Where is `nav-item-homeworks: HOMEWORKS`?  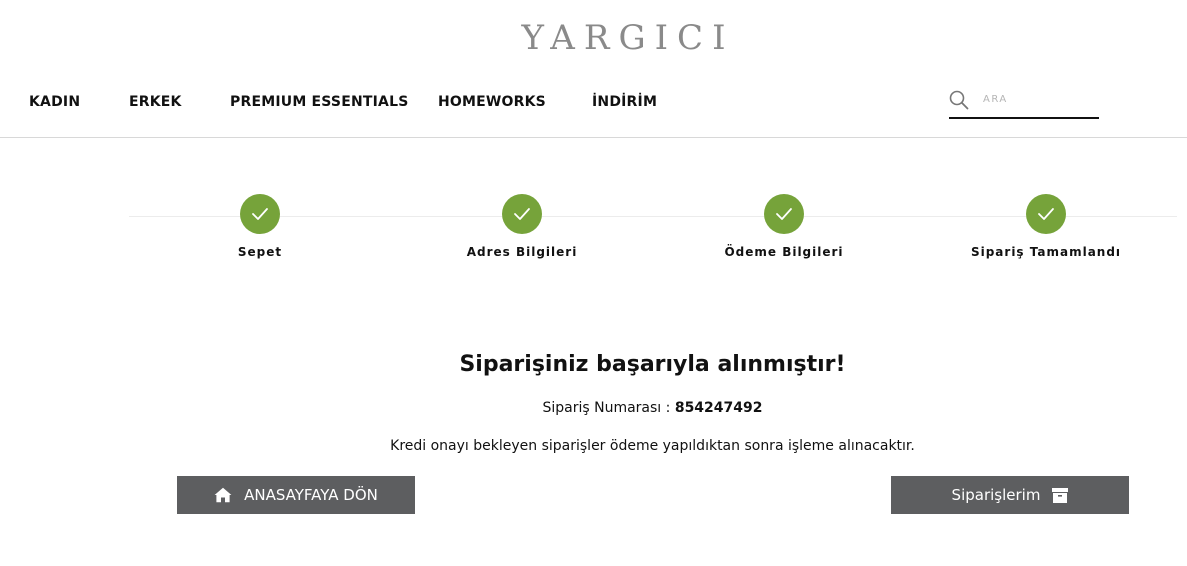 nav-item-homeworks: HOMEWORKS is located at coordinates (492, 102).